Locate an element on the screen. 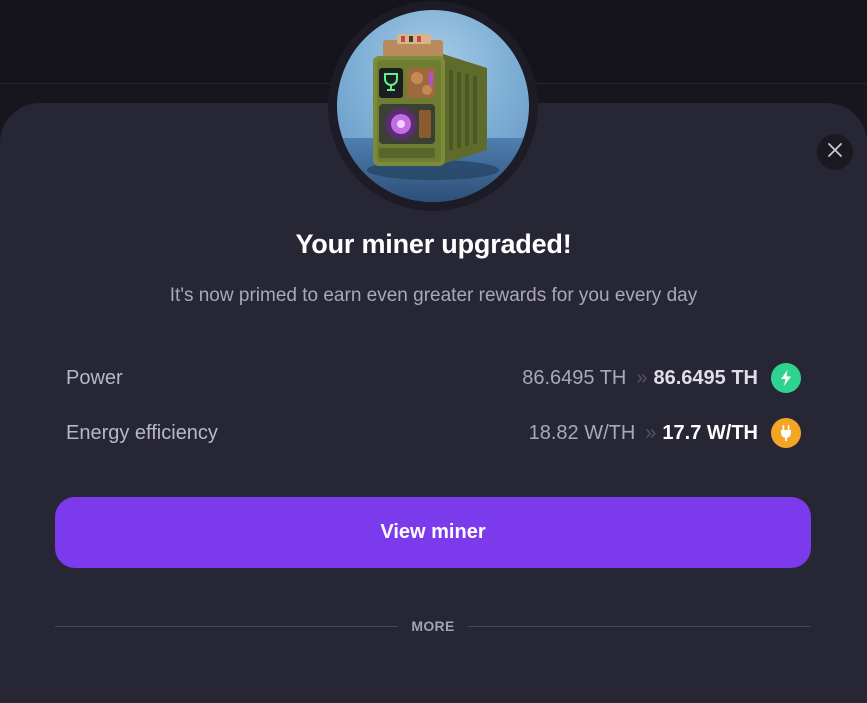  stat-label-energy-efficiency: Energy efficiency is located at coordinates (142, 432).